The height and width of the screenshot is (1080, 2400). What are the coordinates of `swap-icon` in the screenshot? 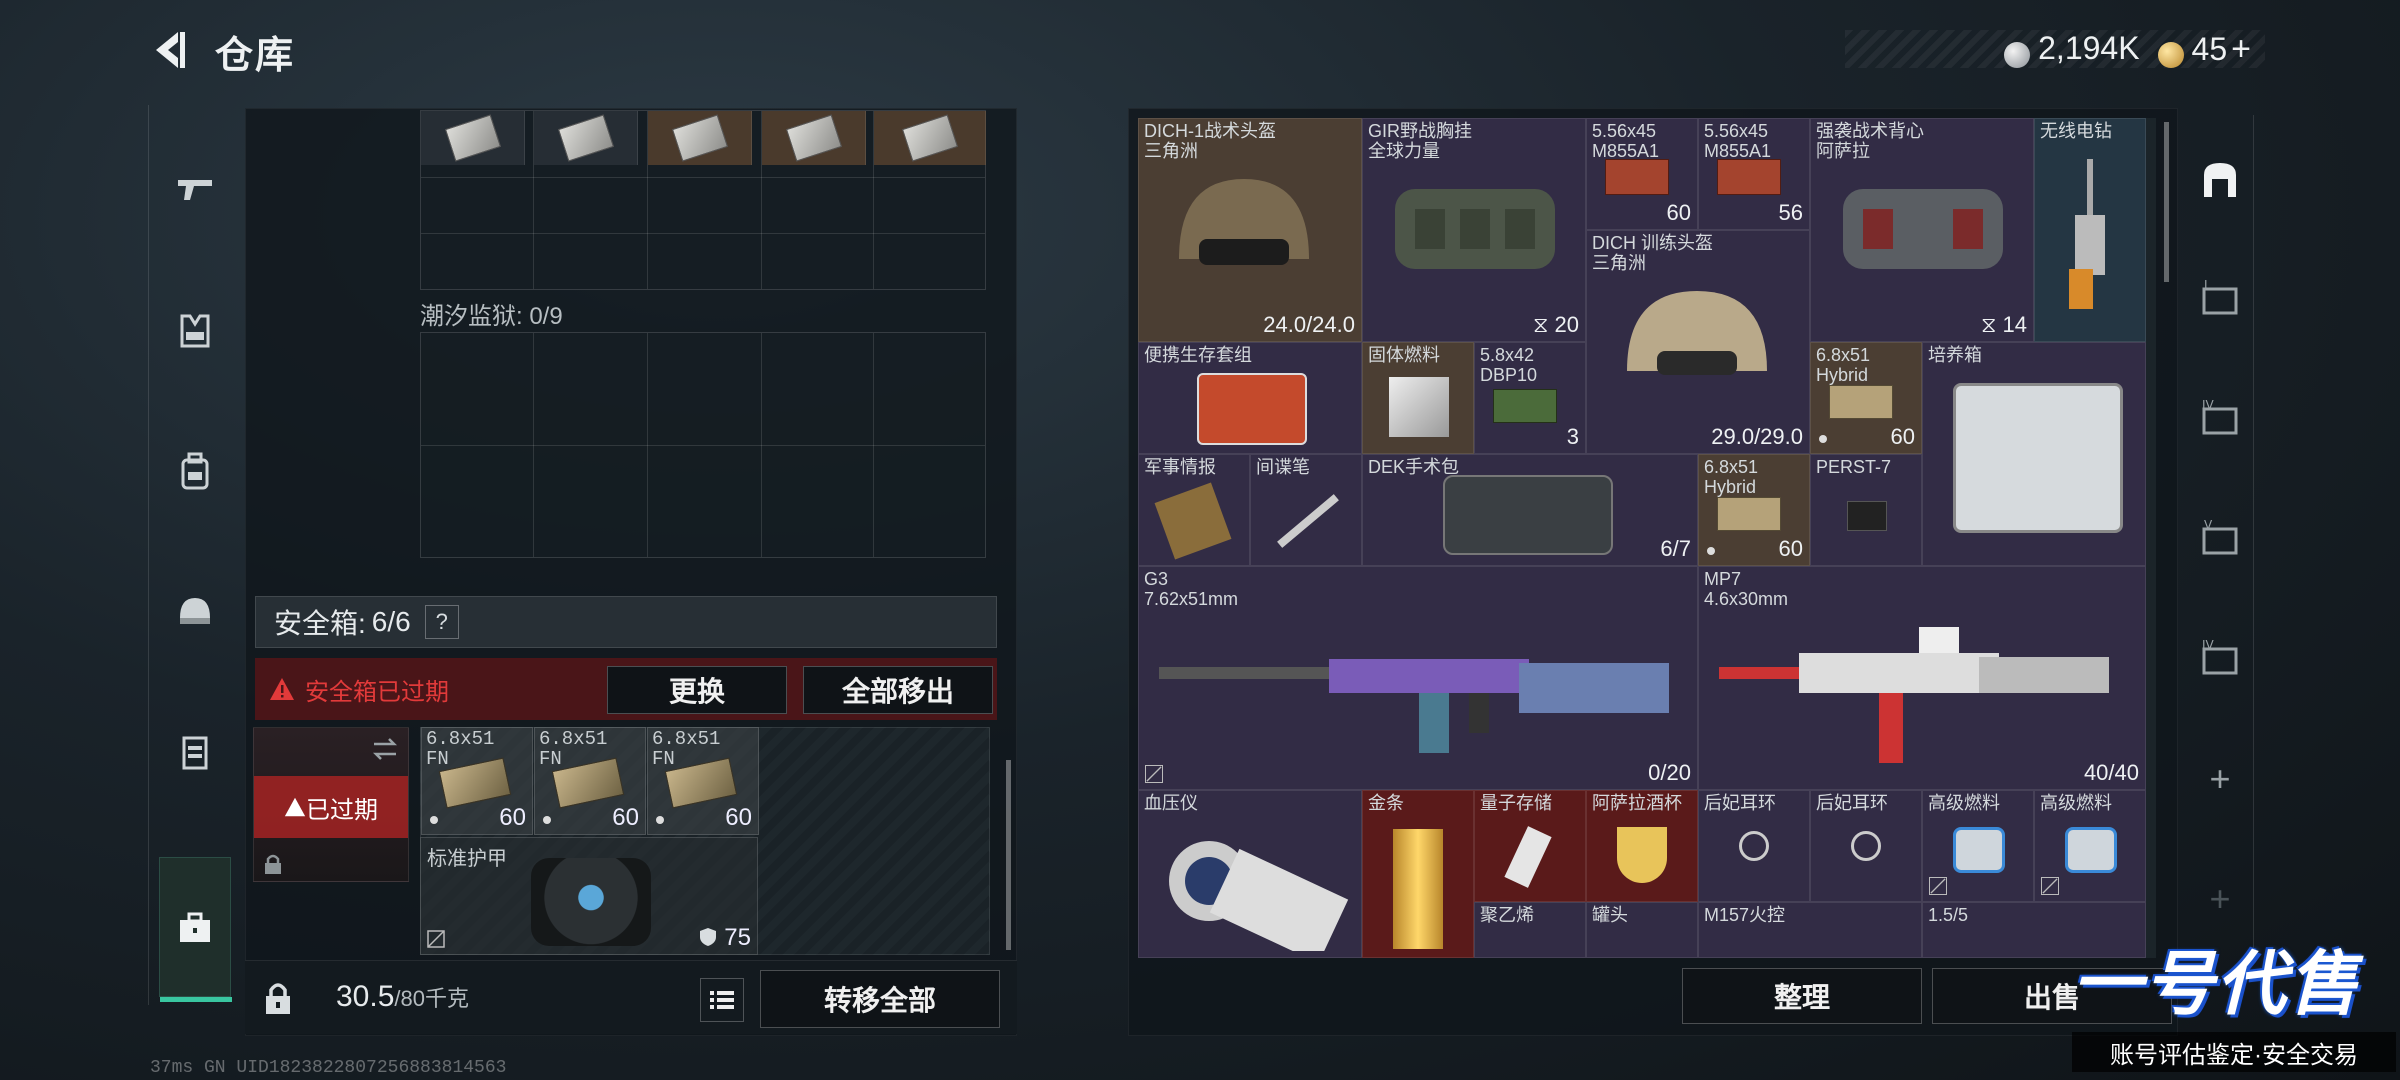 It's located at (385, 749).